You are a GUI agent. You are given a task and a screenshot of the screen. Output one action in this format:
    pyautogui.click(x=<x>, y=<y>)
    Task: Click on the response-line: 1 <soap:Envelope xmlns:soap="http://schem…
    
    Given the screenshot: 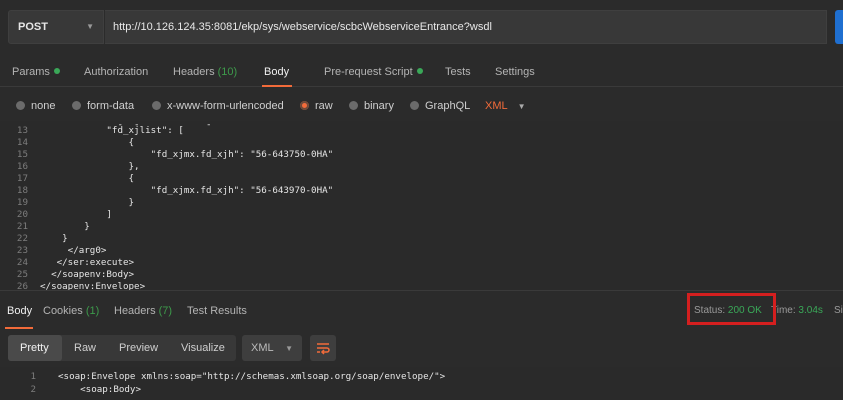 What is the action you would take?
    pyautogui.click(x=238, y=376)
    